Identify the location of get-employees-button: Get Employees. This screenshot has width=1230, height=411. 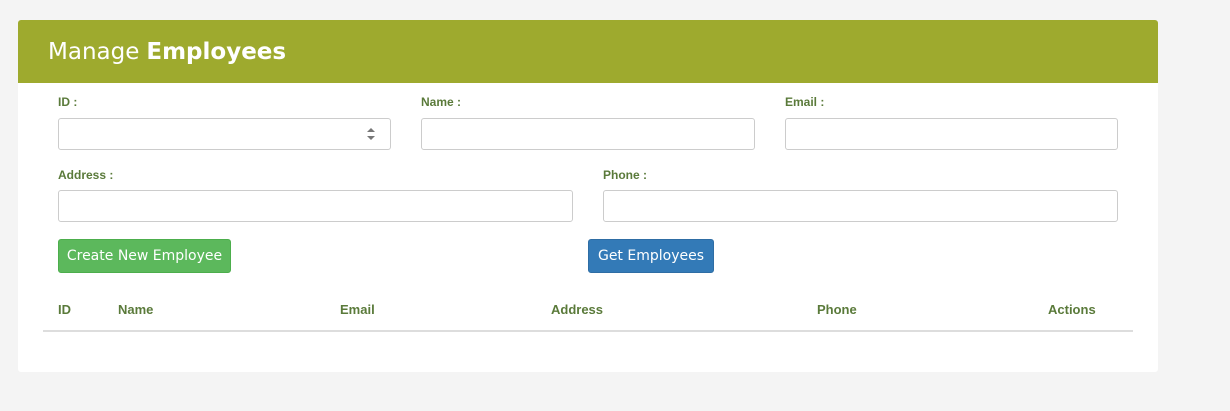
(651, 256).